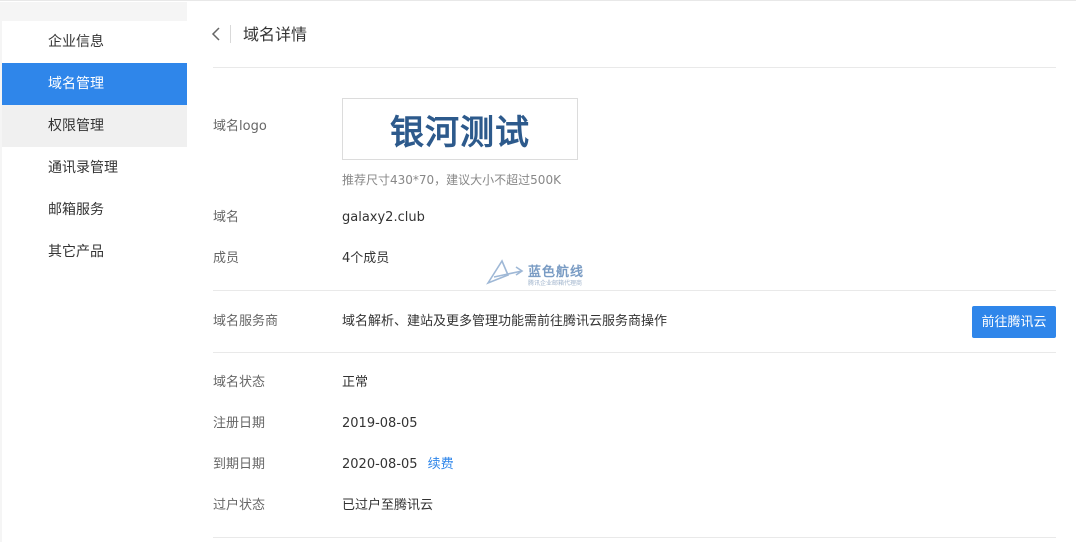 This screenshot has height=542, width=1076. I want to click on logo-upload: 银河测试, so click(460, 129).